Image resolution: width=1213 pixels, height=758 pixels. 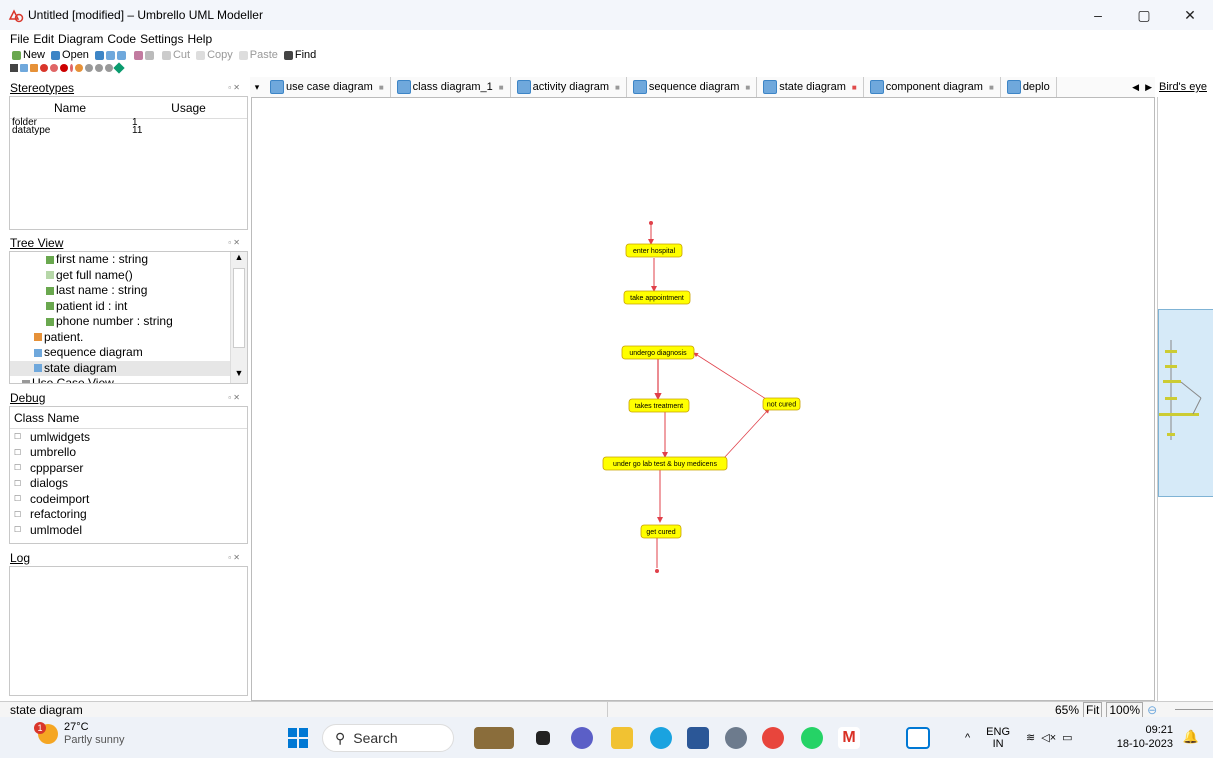 I want to click on store-icon, so click(x=698, y=738).